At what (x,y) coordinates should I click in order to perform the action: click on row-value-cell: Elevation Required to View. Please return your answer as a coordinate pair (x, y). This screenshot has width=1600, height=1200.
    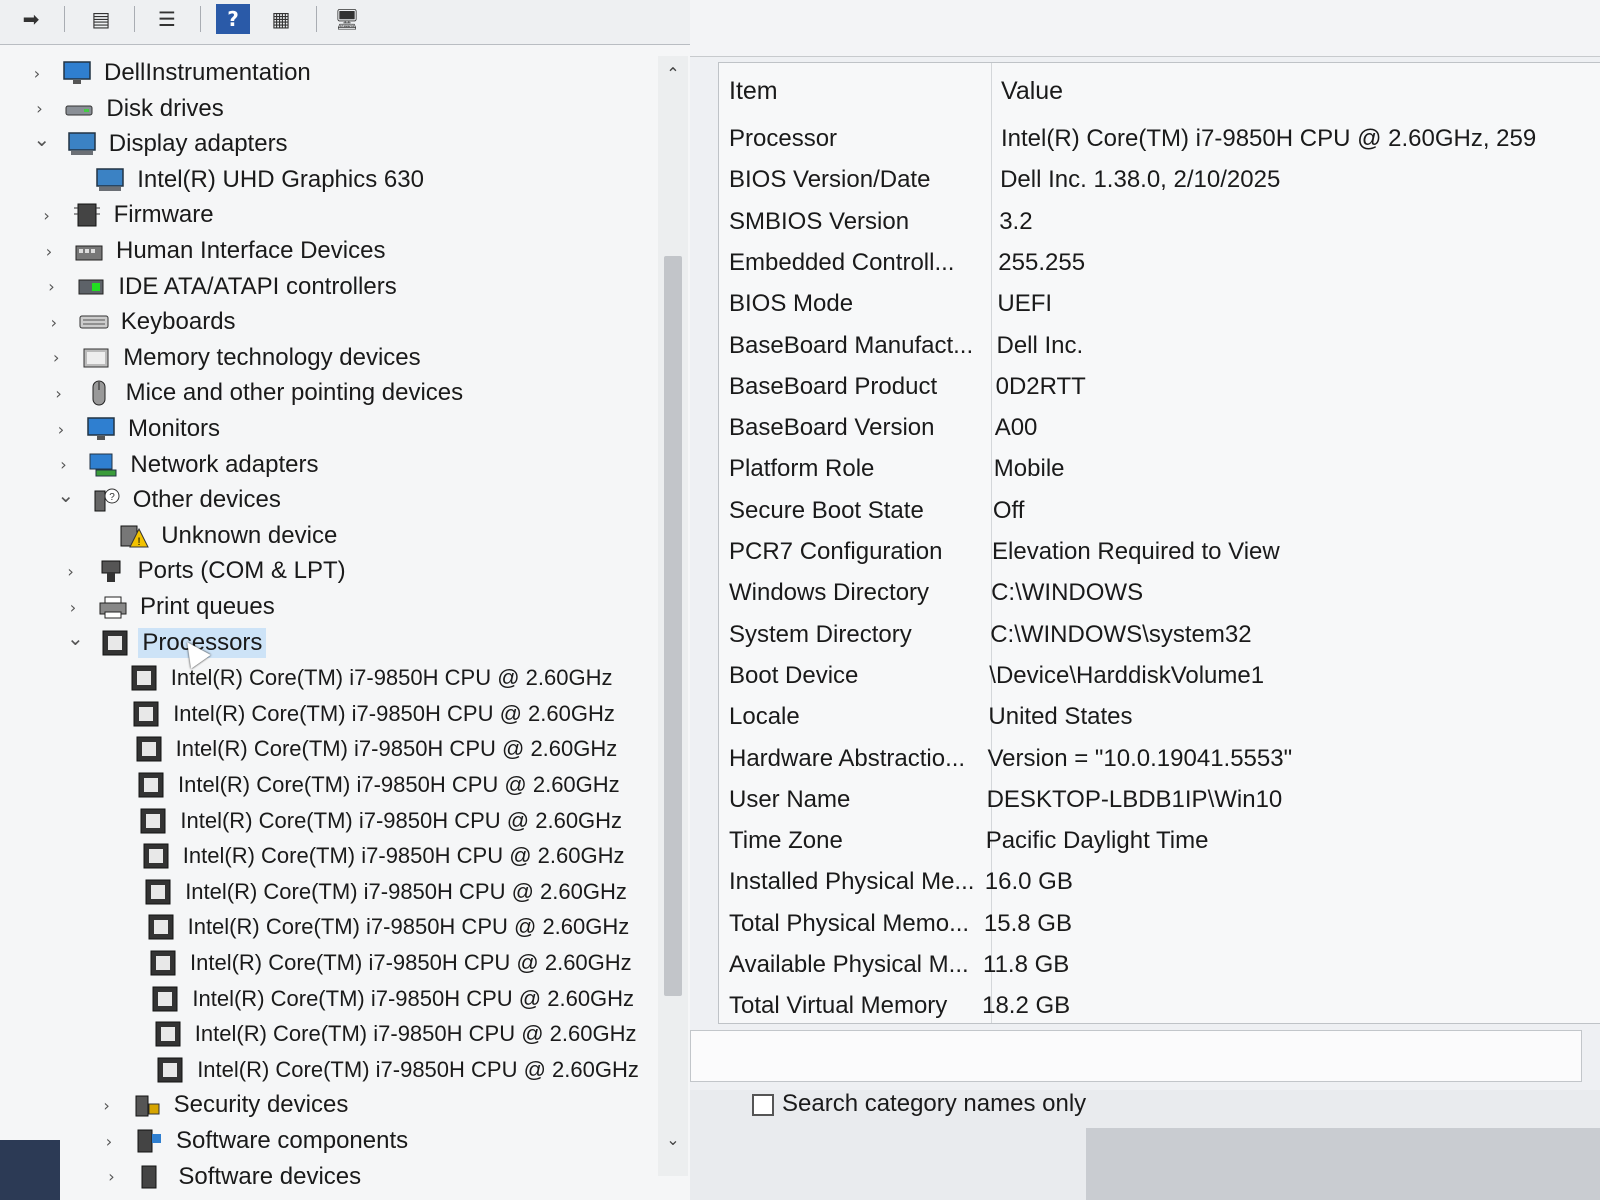
    Looking at the image, I should click on (1136, 551).